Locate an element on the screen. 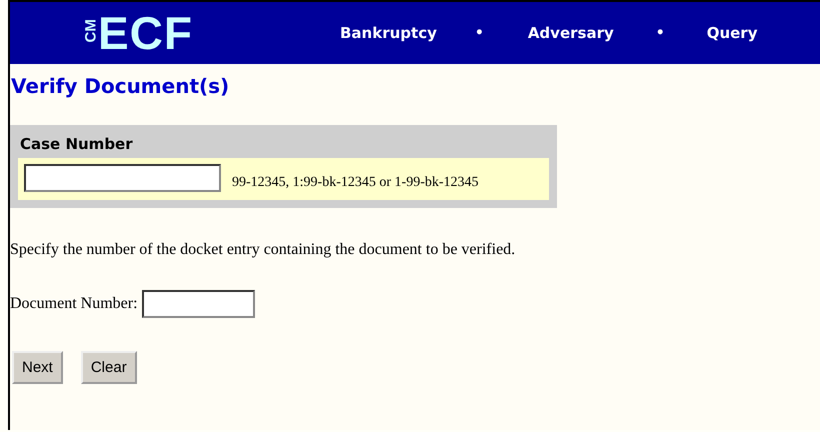  form-button: Next is located at coordinates (37, 367).